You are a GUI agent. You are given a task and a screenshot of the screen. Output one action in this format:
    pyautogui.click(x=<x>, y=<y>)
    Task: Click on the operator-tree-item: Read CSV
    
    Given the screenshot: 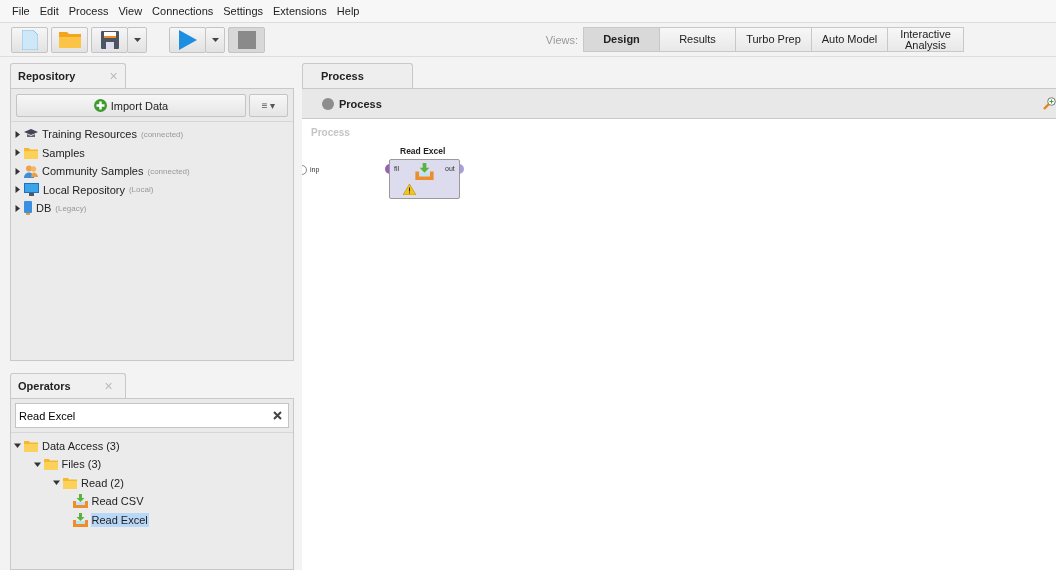 What is the action you would take?
    pyautogui.click(x=117, y=501)
    